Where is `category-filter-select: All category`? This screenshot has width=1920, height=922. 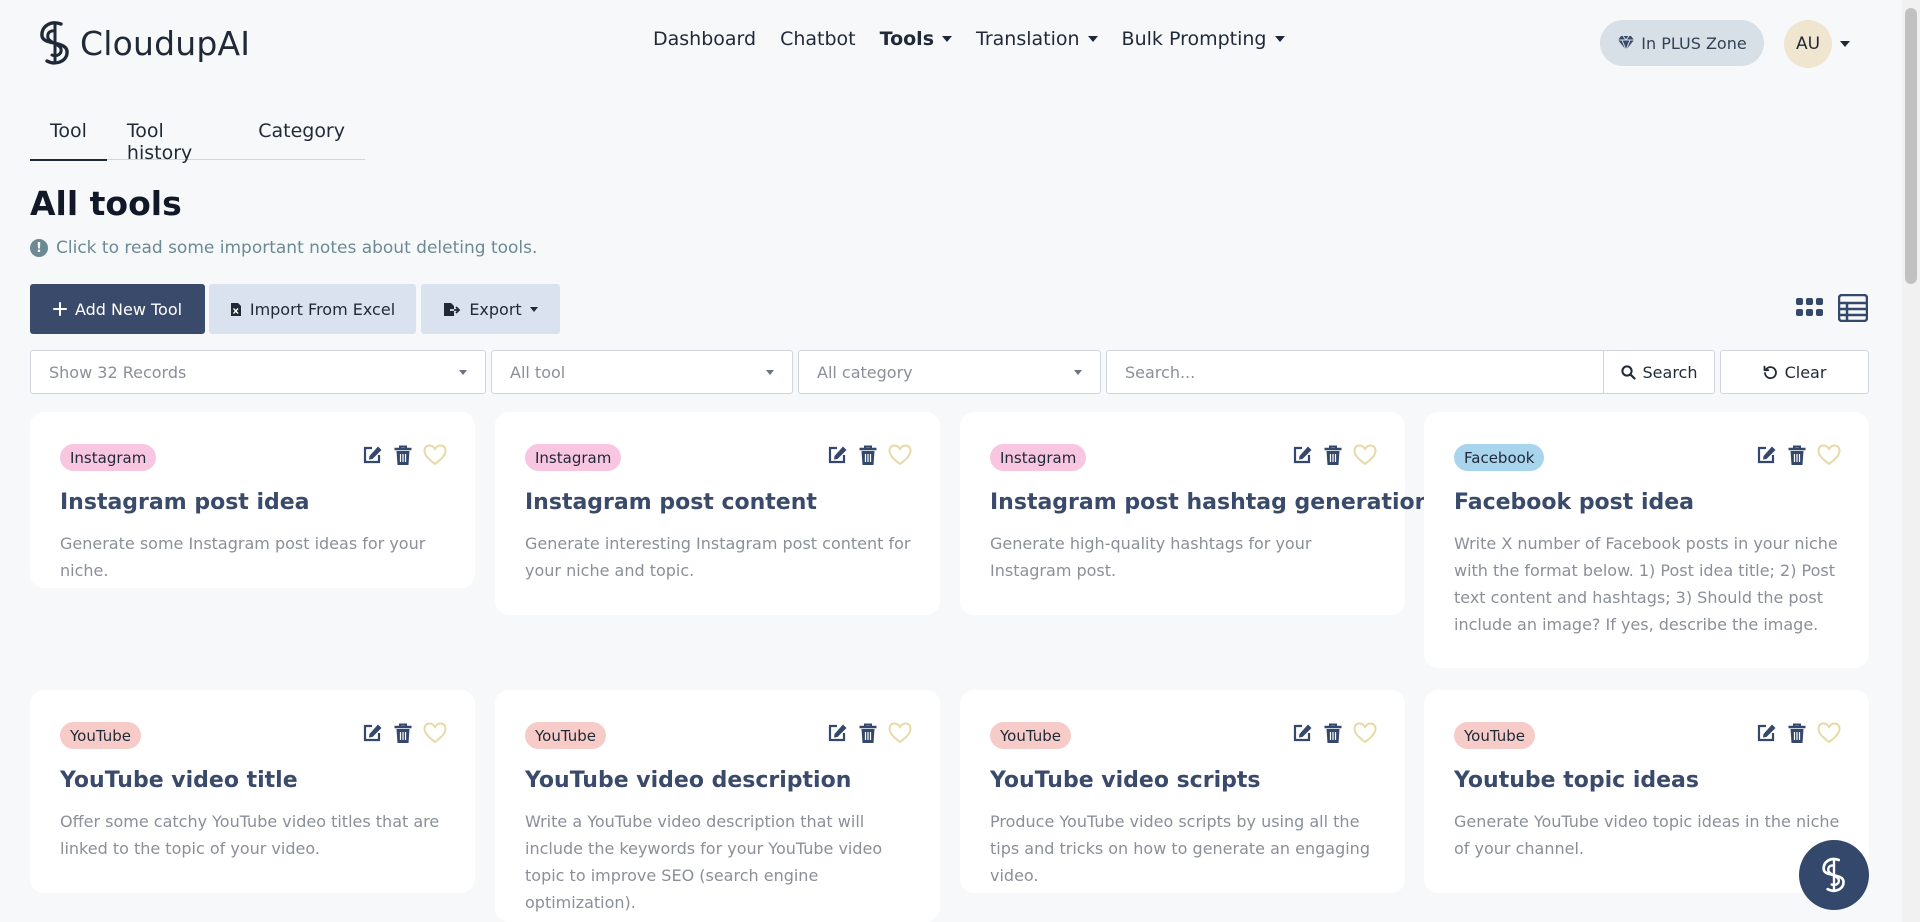 category-filter-select: All category is located at coordinates (949, 372).